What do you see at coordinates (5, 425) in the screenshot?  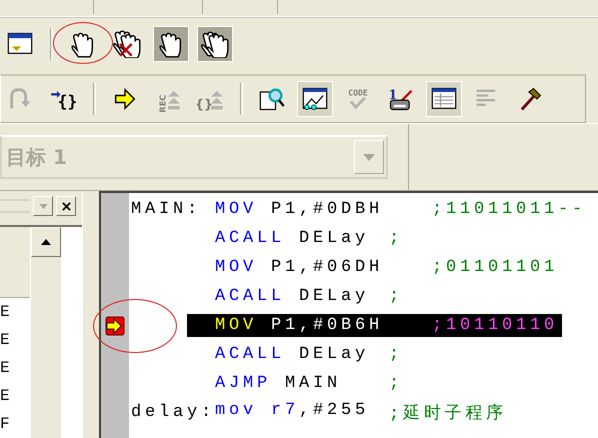 I see `list-item-text: F` at bounding box center [5, 425].